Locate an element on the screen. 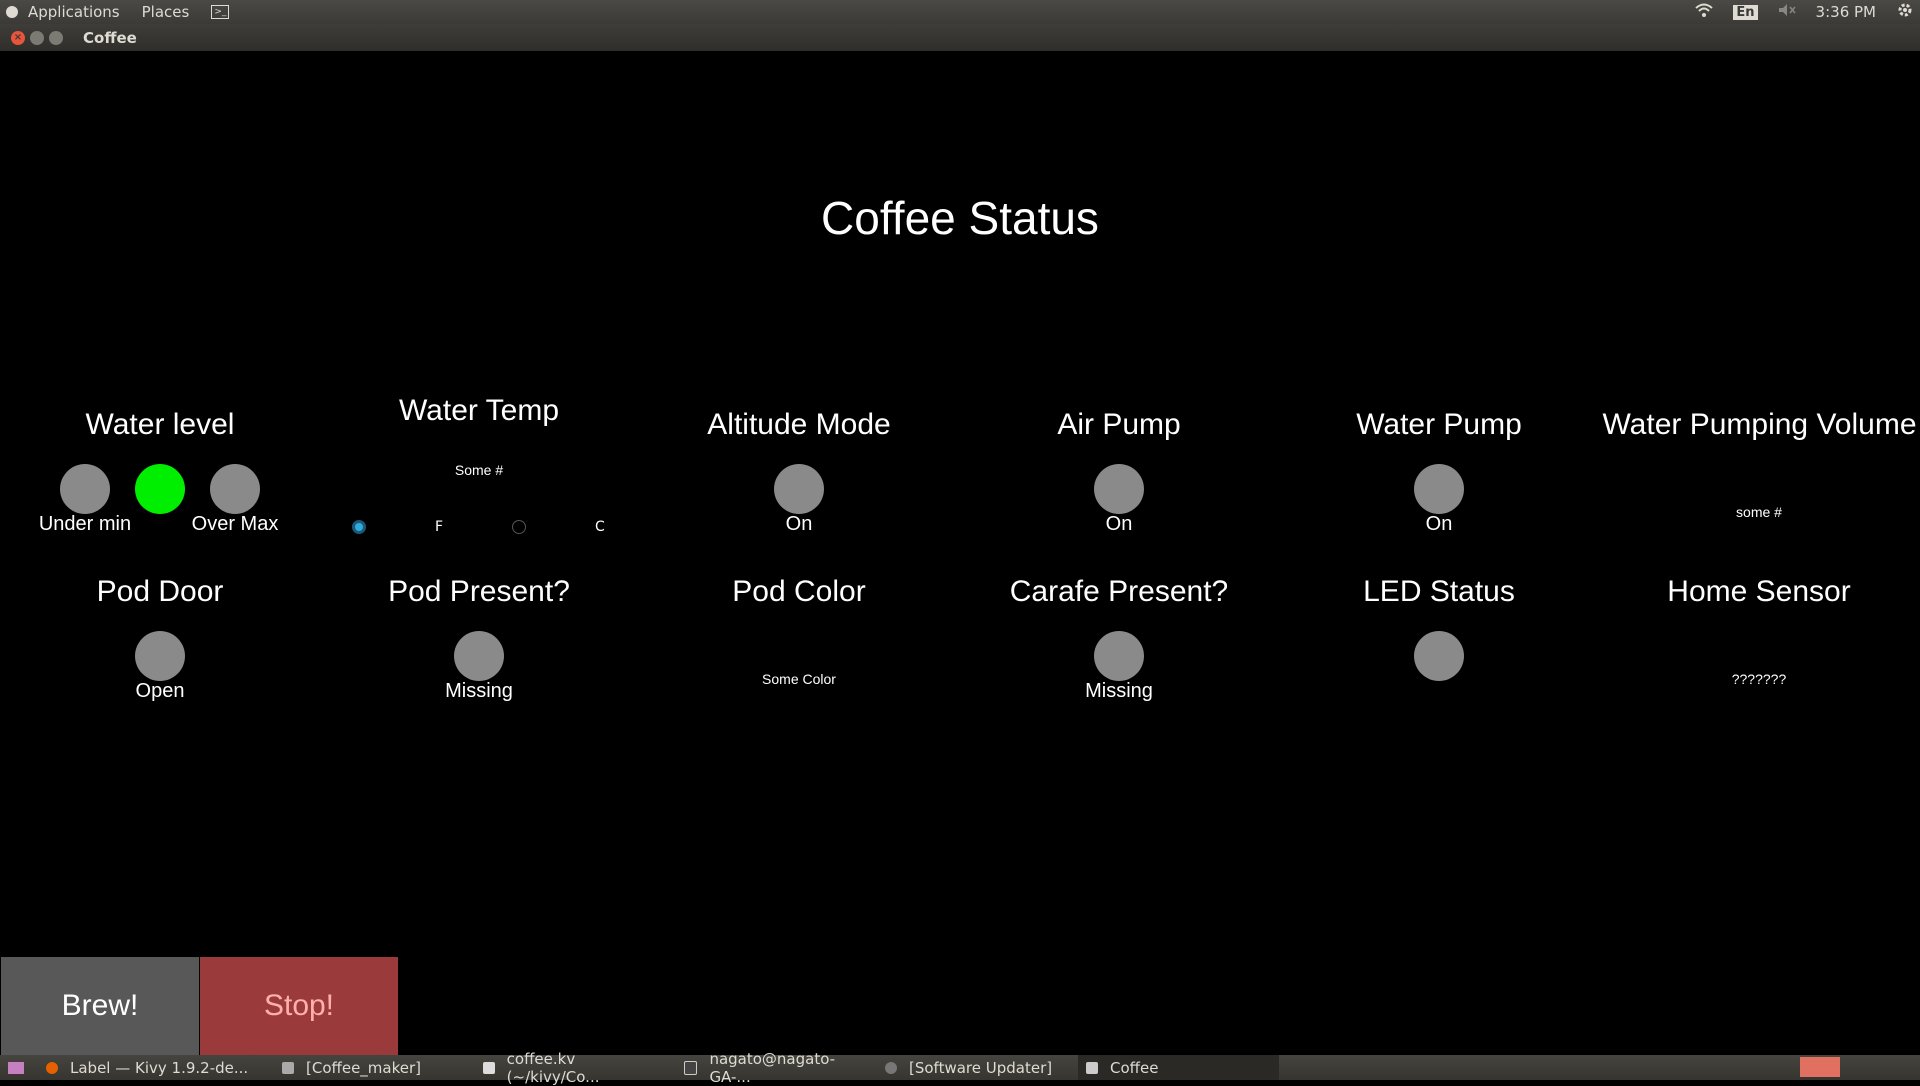 The width and height of the screenshot is (1920, 1086). carafe-present-indicator is located at coordinates (1119, 656).